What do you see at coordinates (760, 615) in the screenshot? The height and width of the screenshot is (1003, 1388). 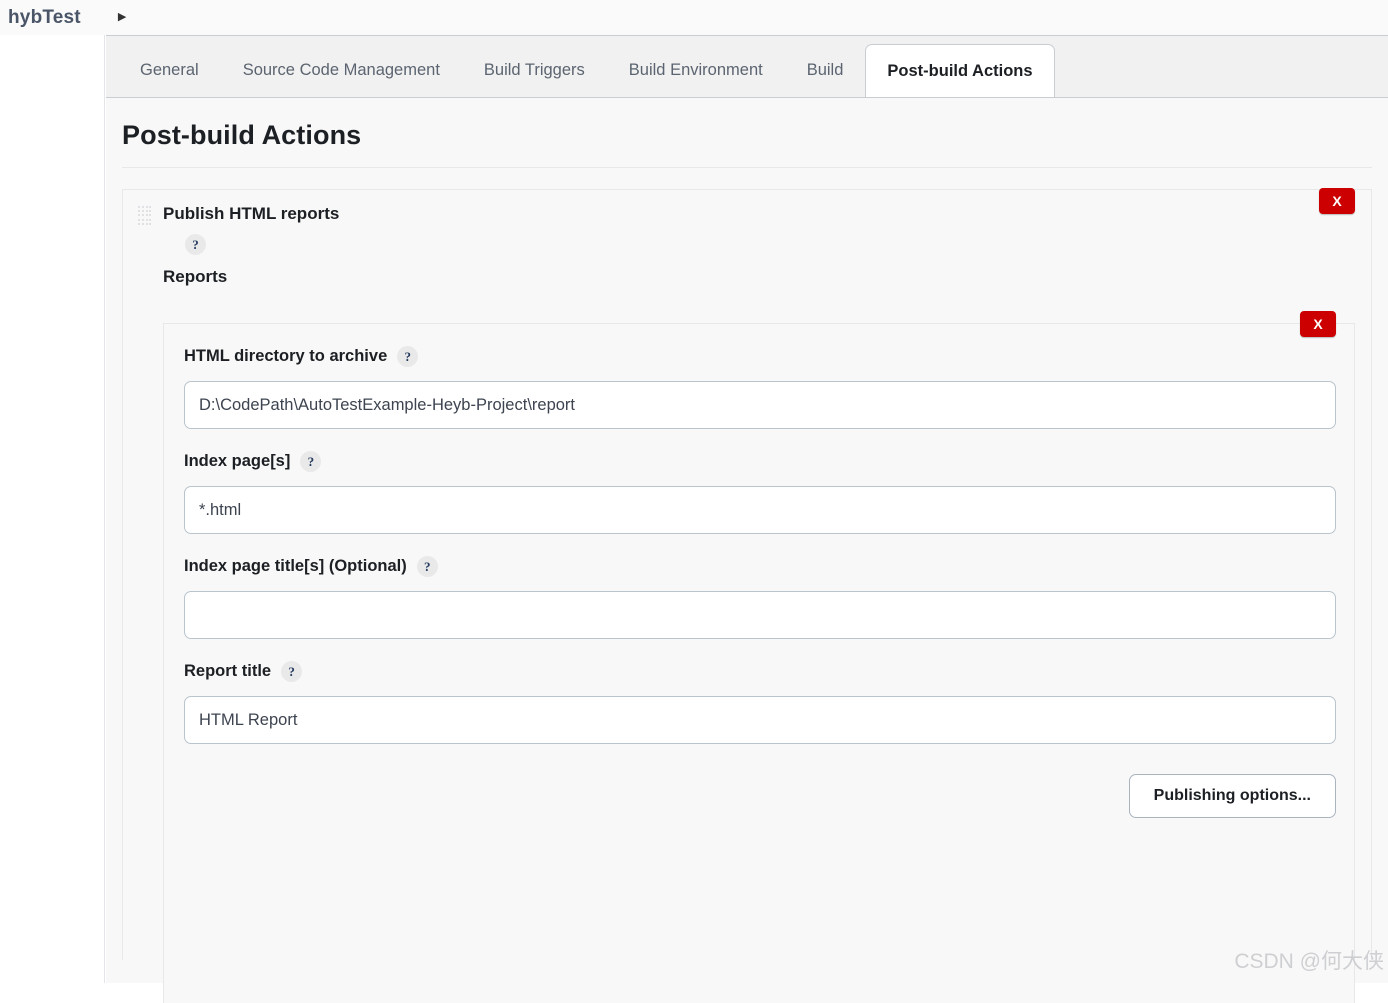 I see `index-page-titles-input` at bounding box center [760, 615].